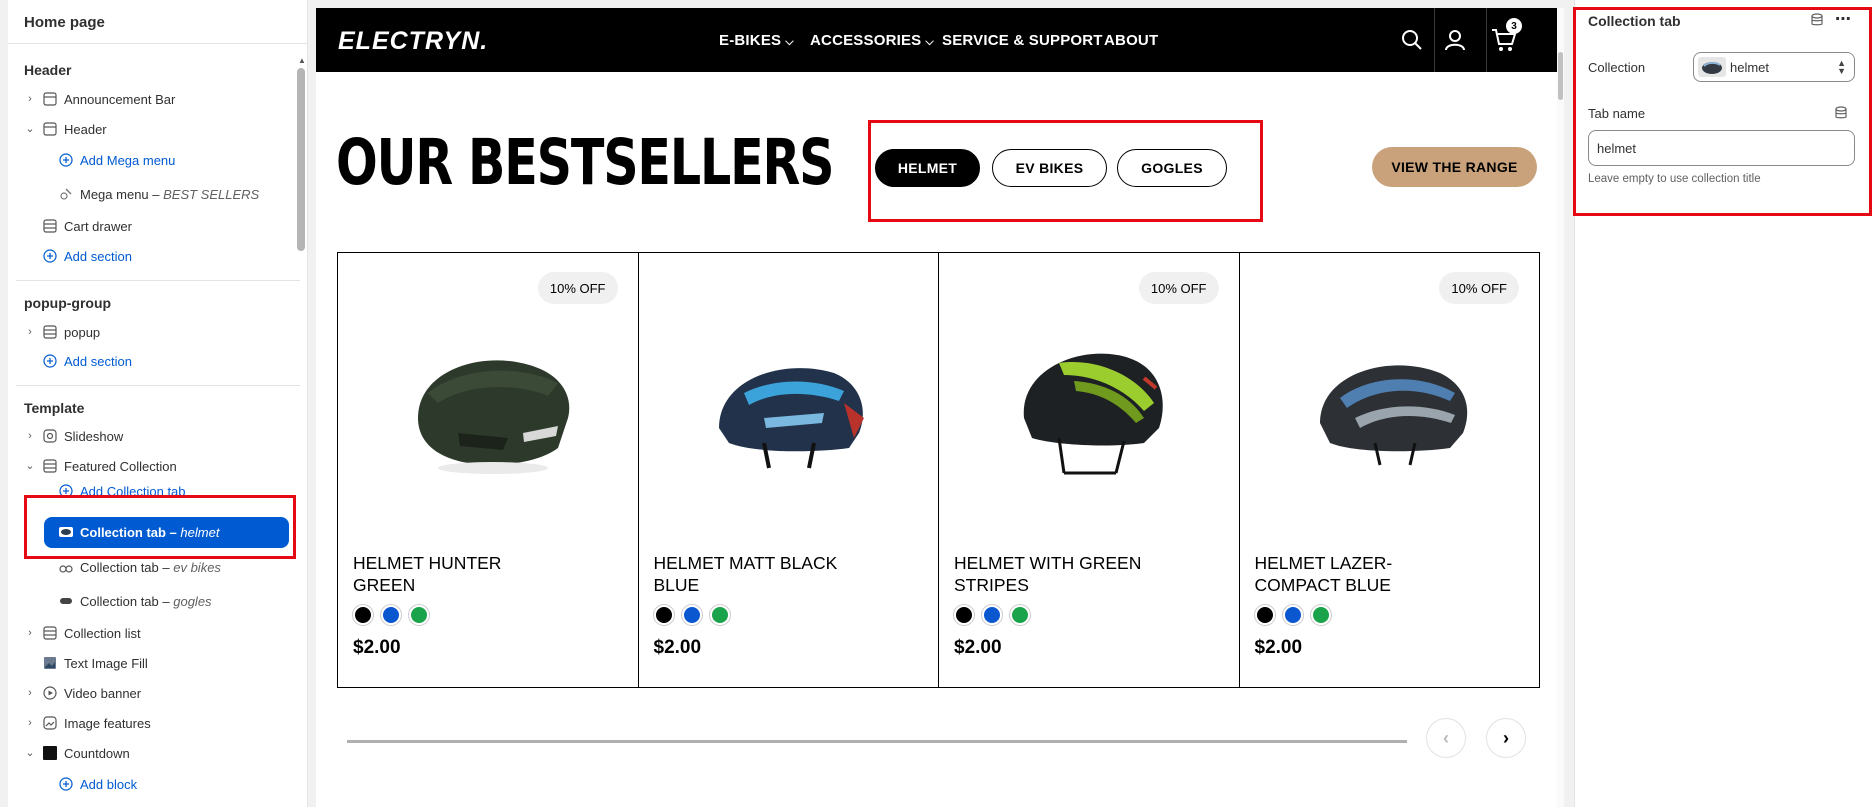  What do you see at coordinates (157, 332) in the screenshot?
I see `sidebar-item-popup: › popup` at bounding box center [157, 332].